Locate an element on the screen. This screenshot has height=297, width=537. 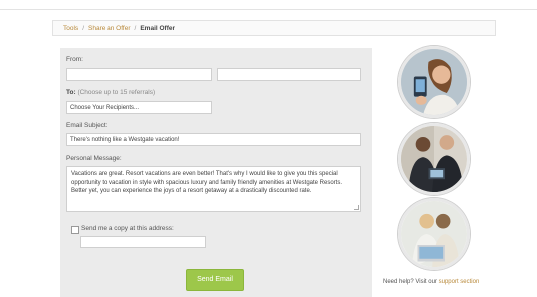
help-prefix: Need help? Visit our is located at coordinates (410, 282).